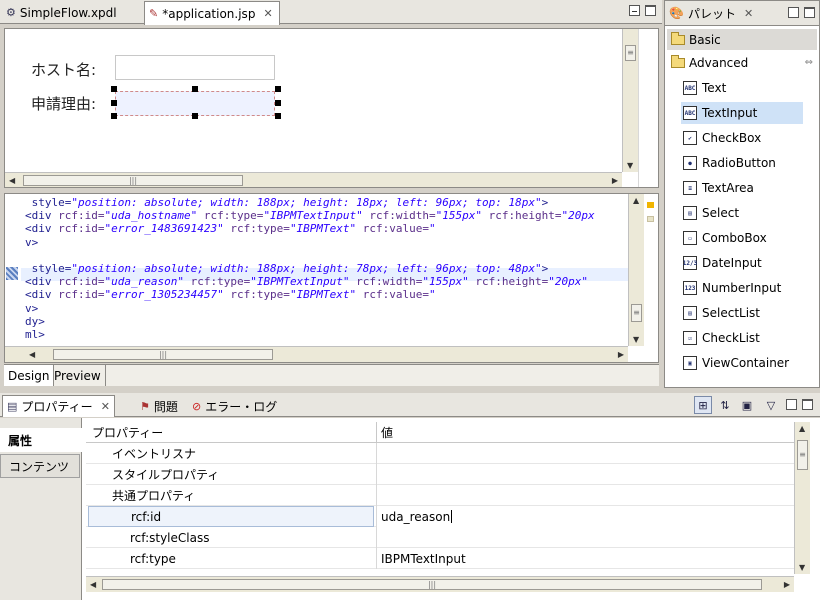 The height and width of the screenshot is (600, 820). I want to click on source-horizontal-scrollbar: ◀ ||| ▶, so click(316, 354).